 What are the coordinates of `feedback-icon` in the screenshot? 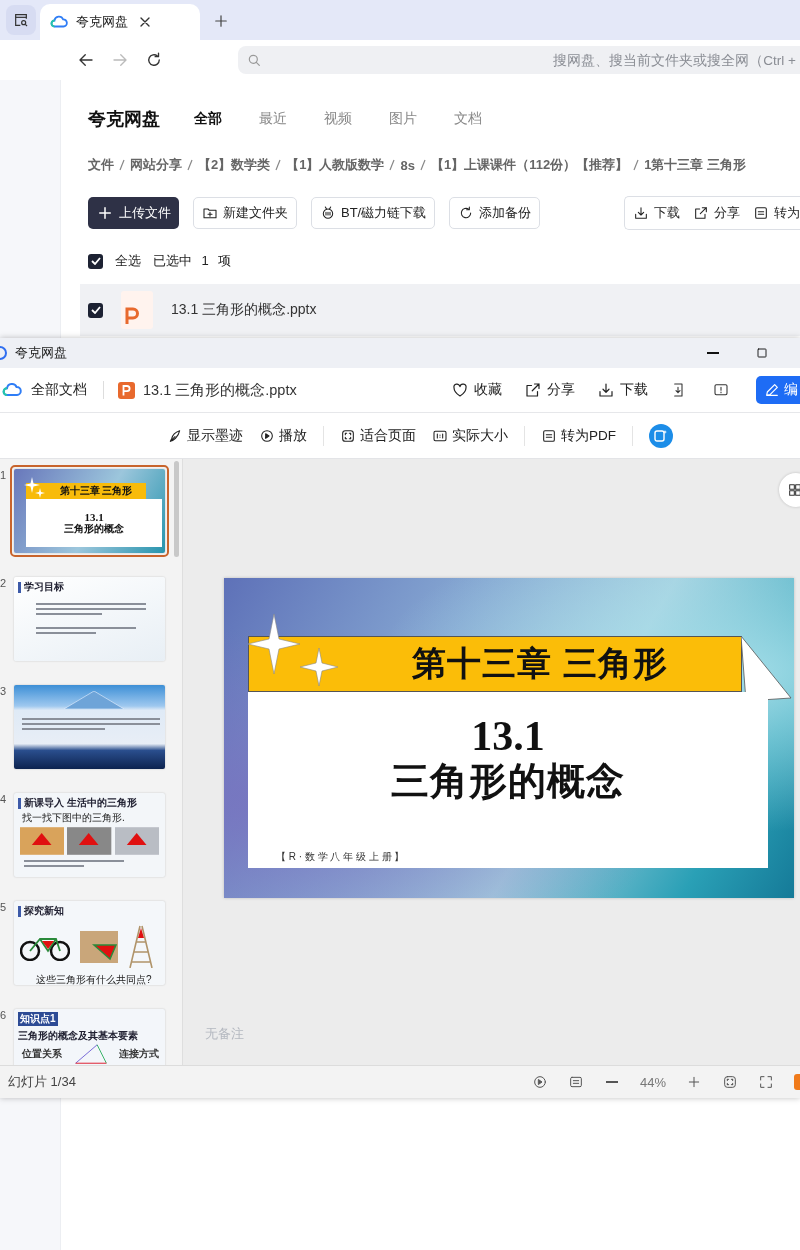 It's located at (721, 390).